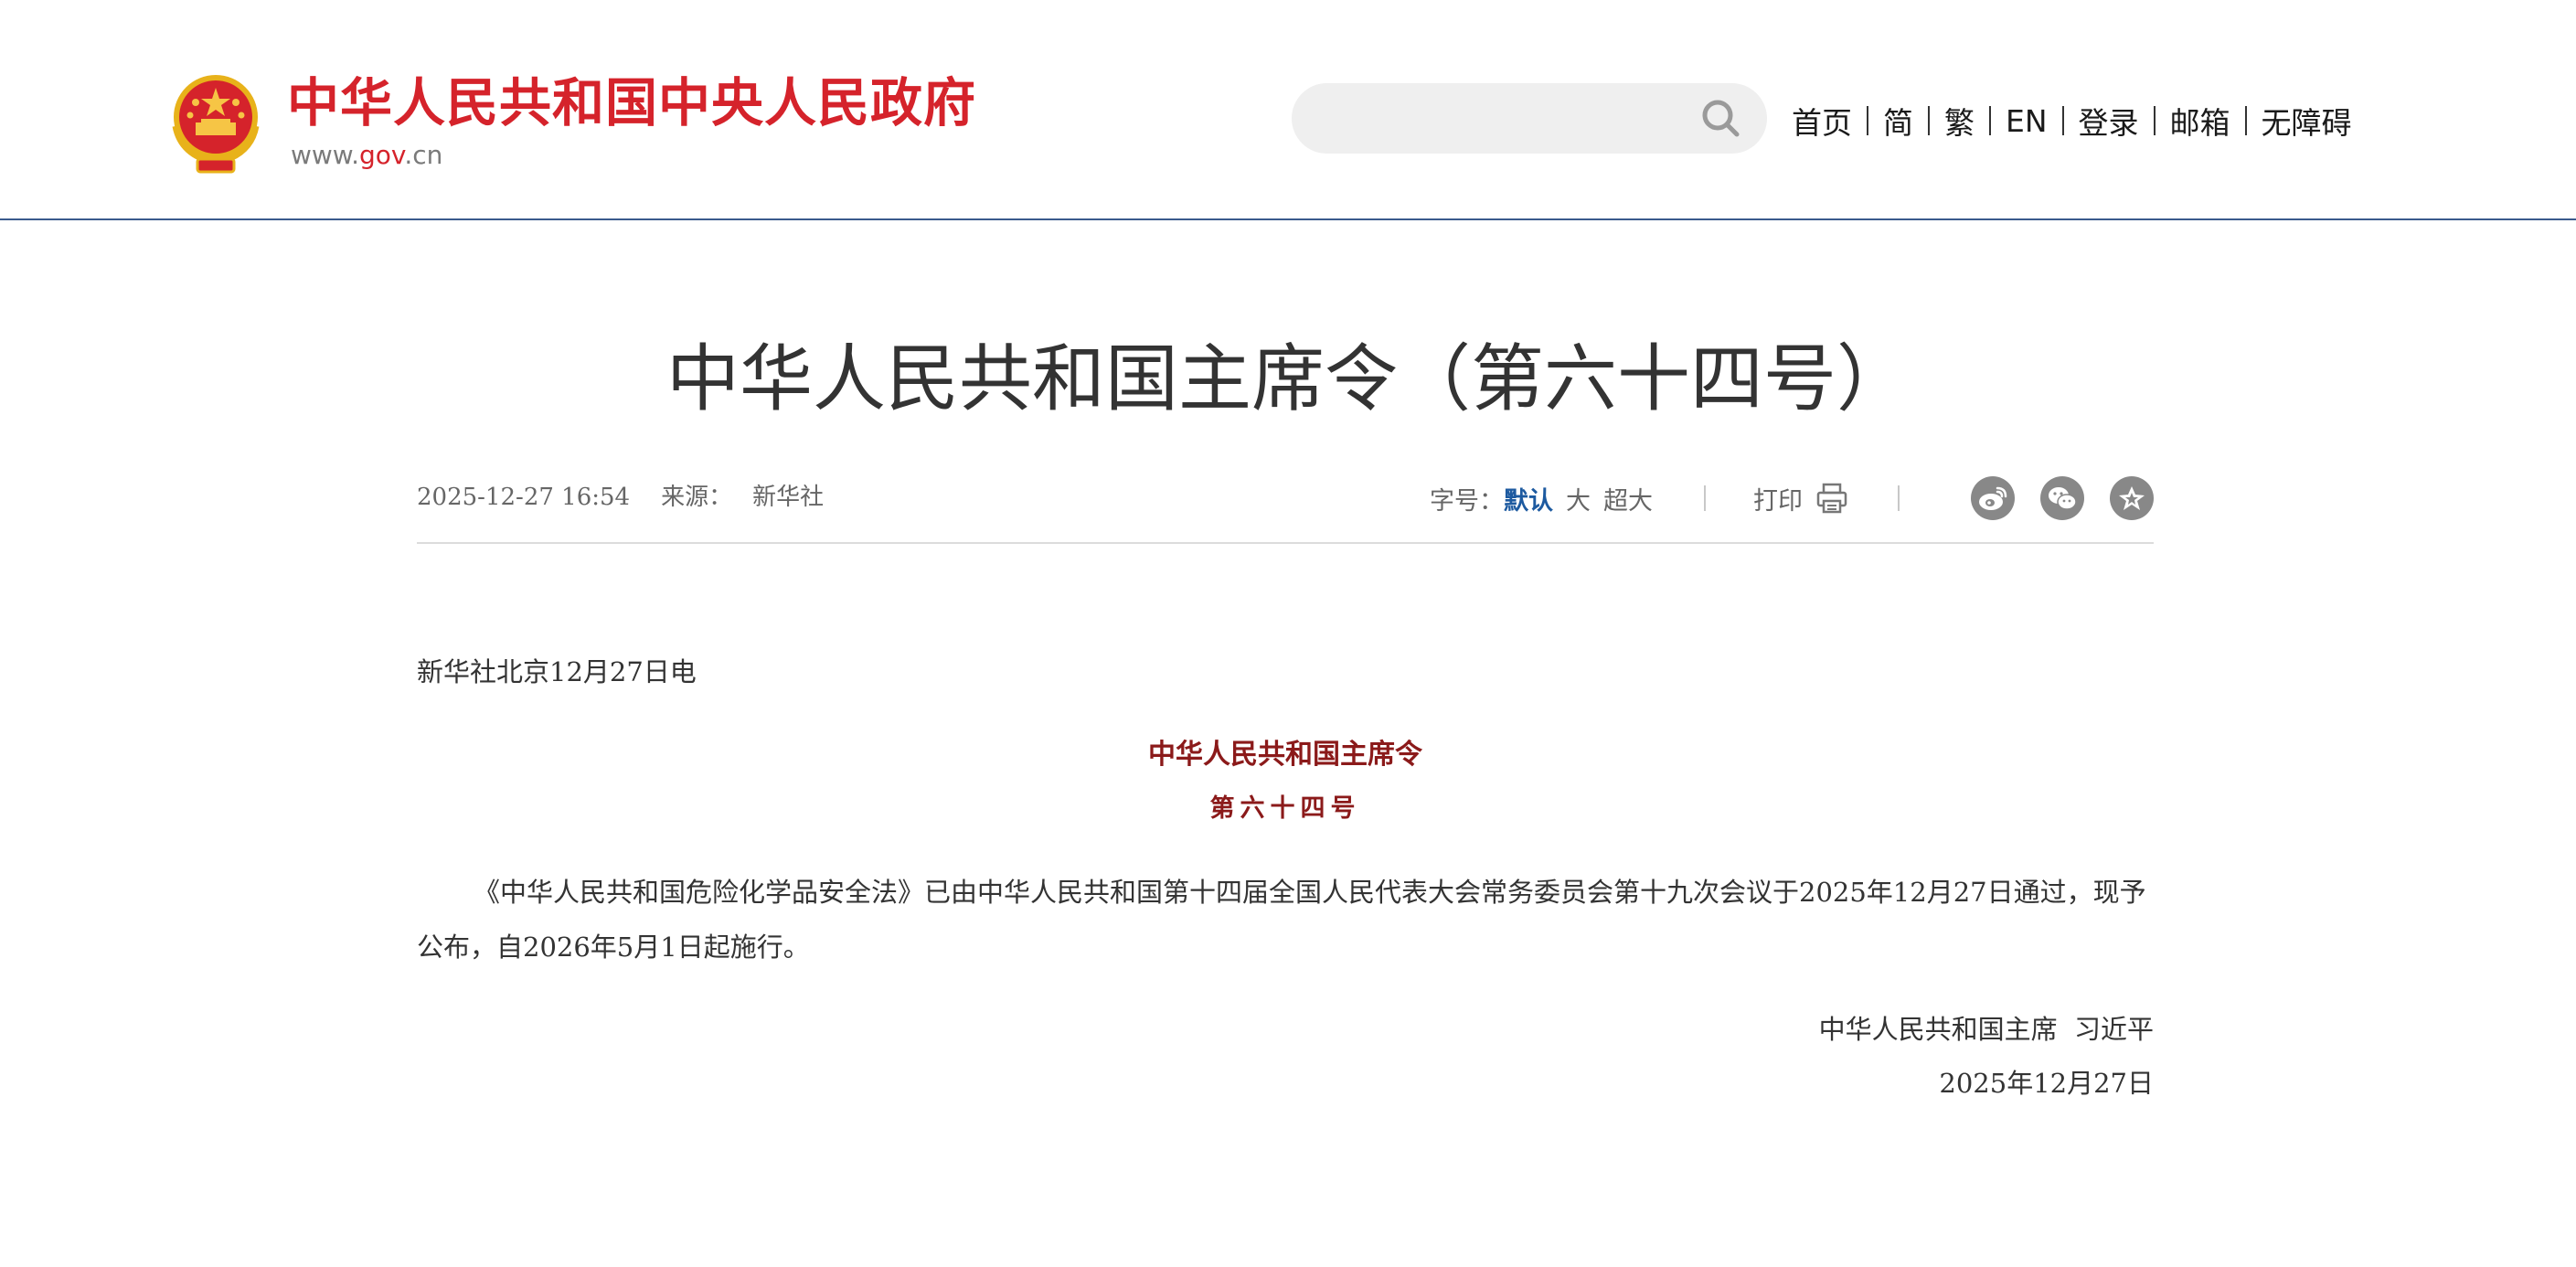  I want to click on font-size-label: 字号：, so click(1467, 501).